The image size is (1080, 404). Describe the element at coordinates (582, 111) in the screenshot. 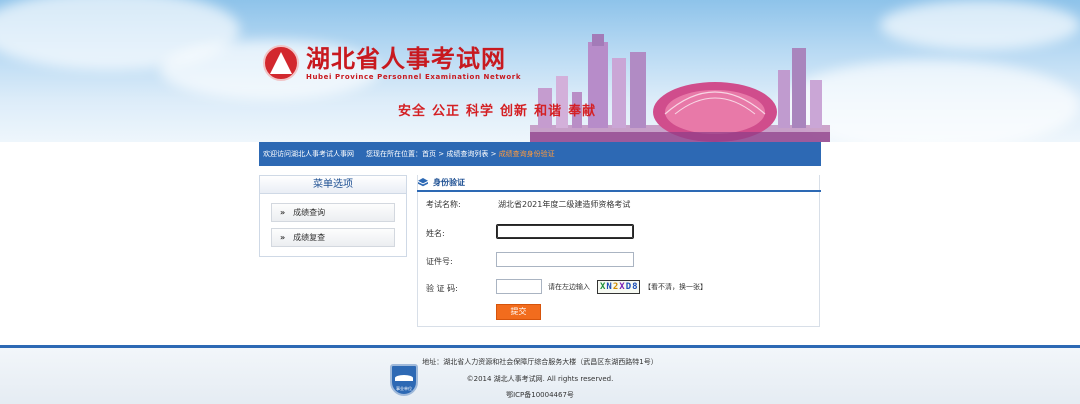

I see `slogan-word: 奉献` at that location.